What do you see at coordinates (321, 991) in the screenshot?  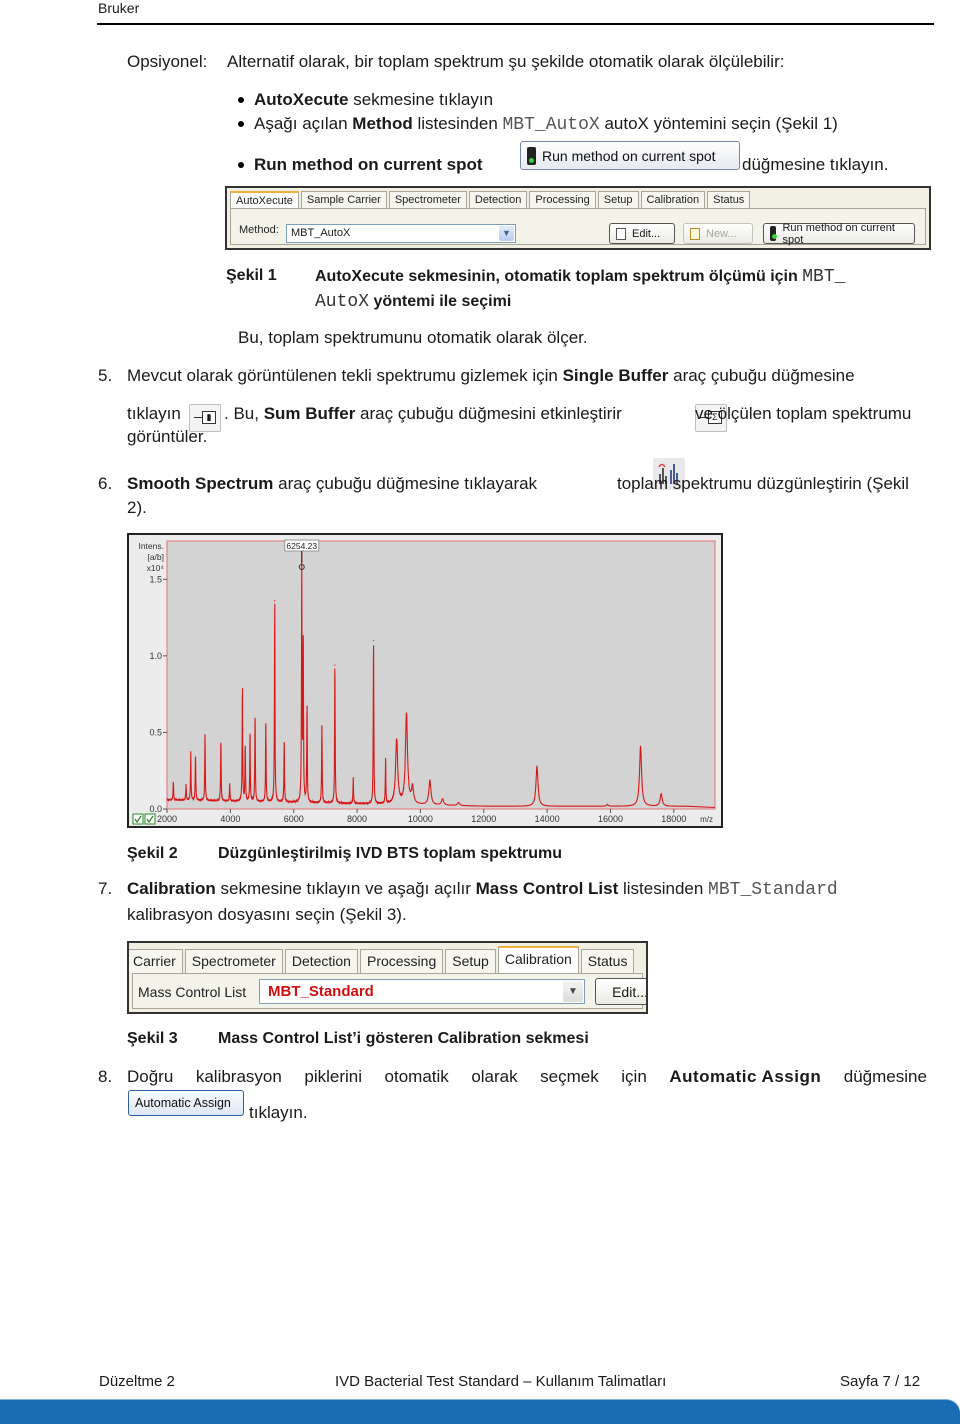 I see `mass-control-list-value: MBT_Standard` at bounding box center [321, 991].